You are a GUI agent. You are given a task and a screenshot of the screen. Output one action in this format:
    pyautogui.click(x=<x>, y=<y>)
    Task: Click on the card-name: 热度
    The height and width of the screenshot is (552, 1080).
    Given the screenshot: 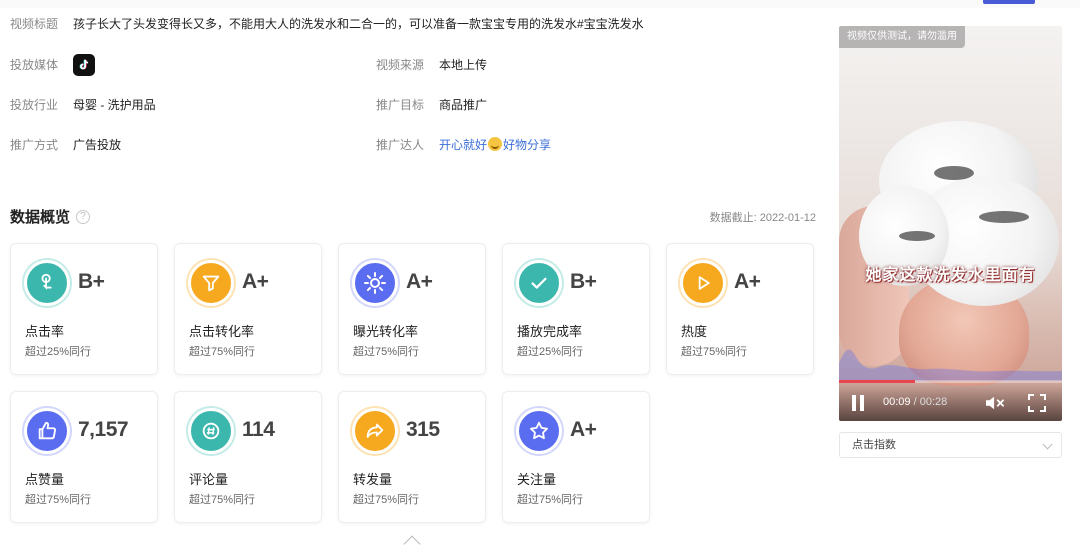 What is the action you would take?
    pyautogui.click(x=694, y=331)
    